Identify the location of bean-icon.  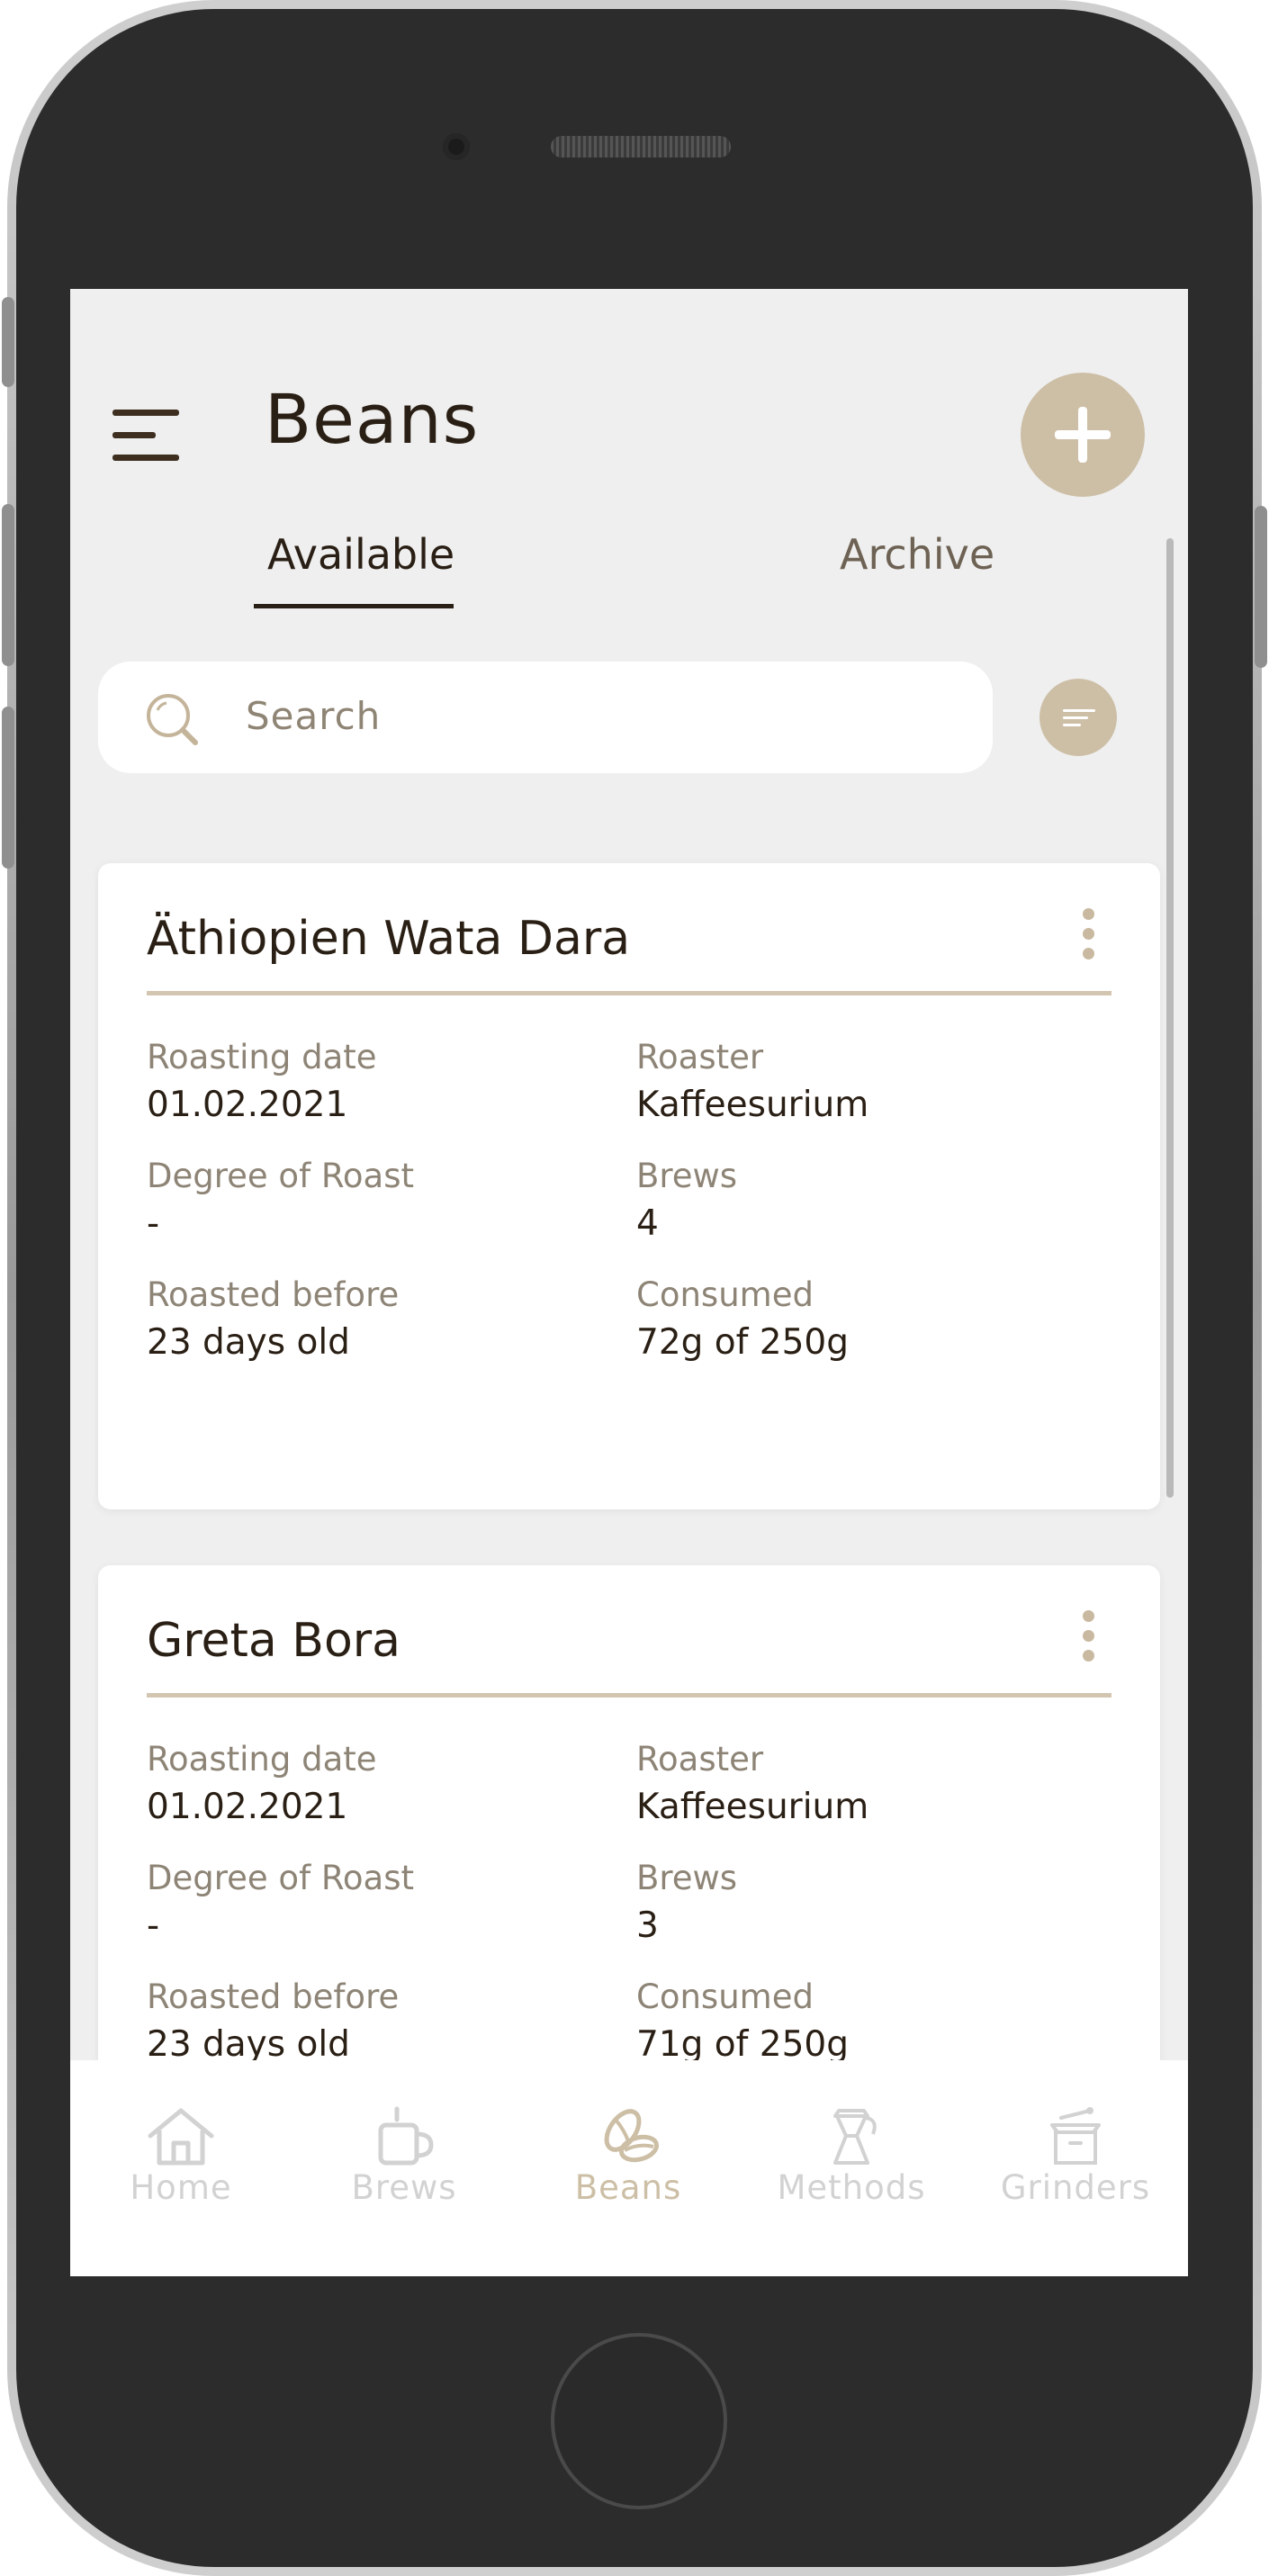
(632, 2136).